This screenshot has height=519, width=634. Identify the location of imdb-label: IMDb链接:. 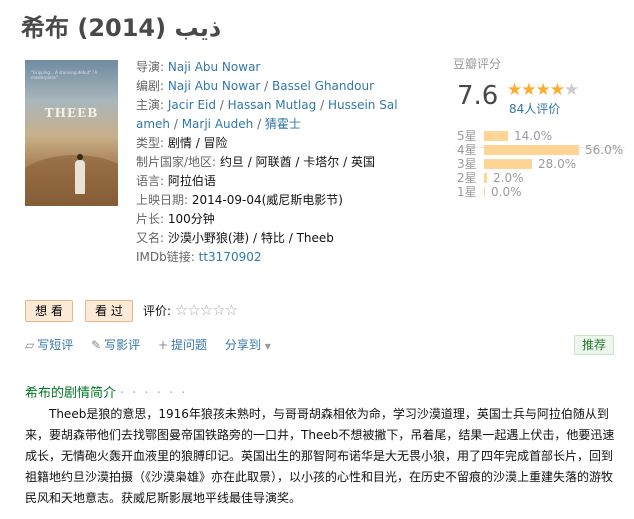
(165, 257).